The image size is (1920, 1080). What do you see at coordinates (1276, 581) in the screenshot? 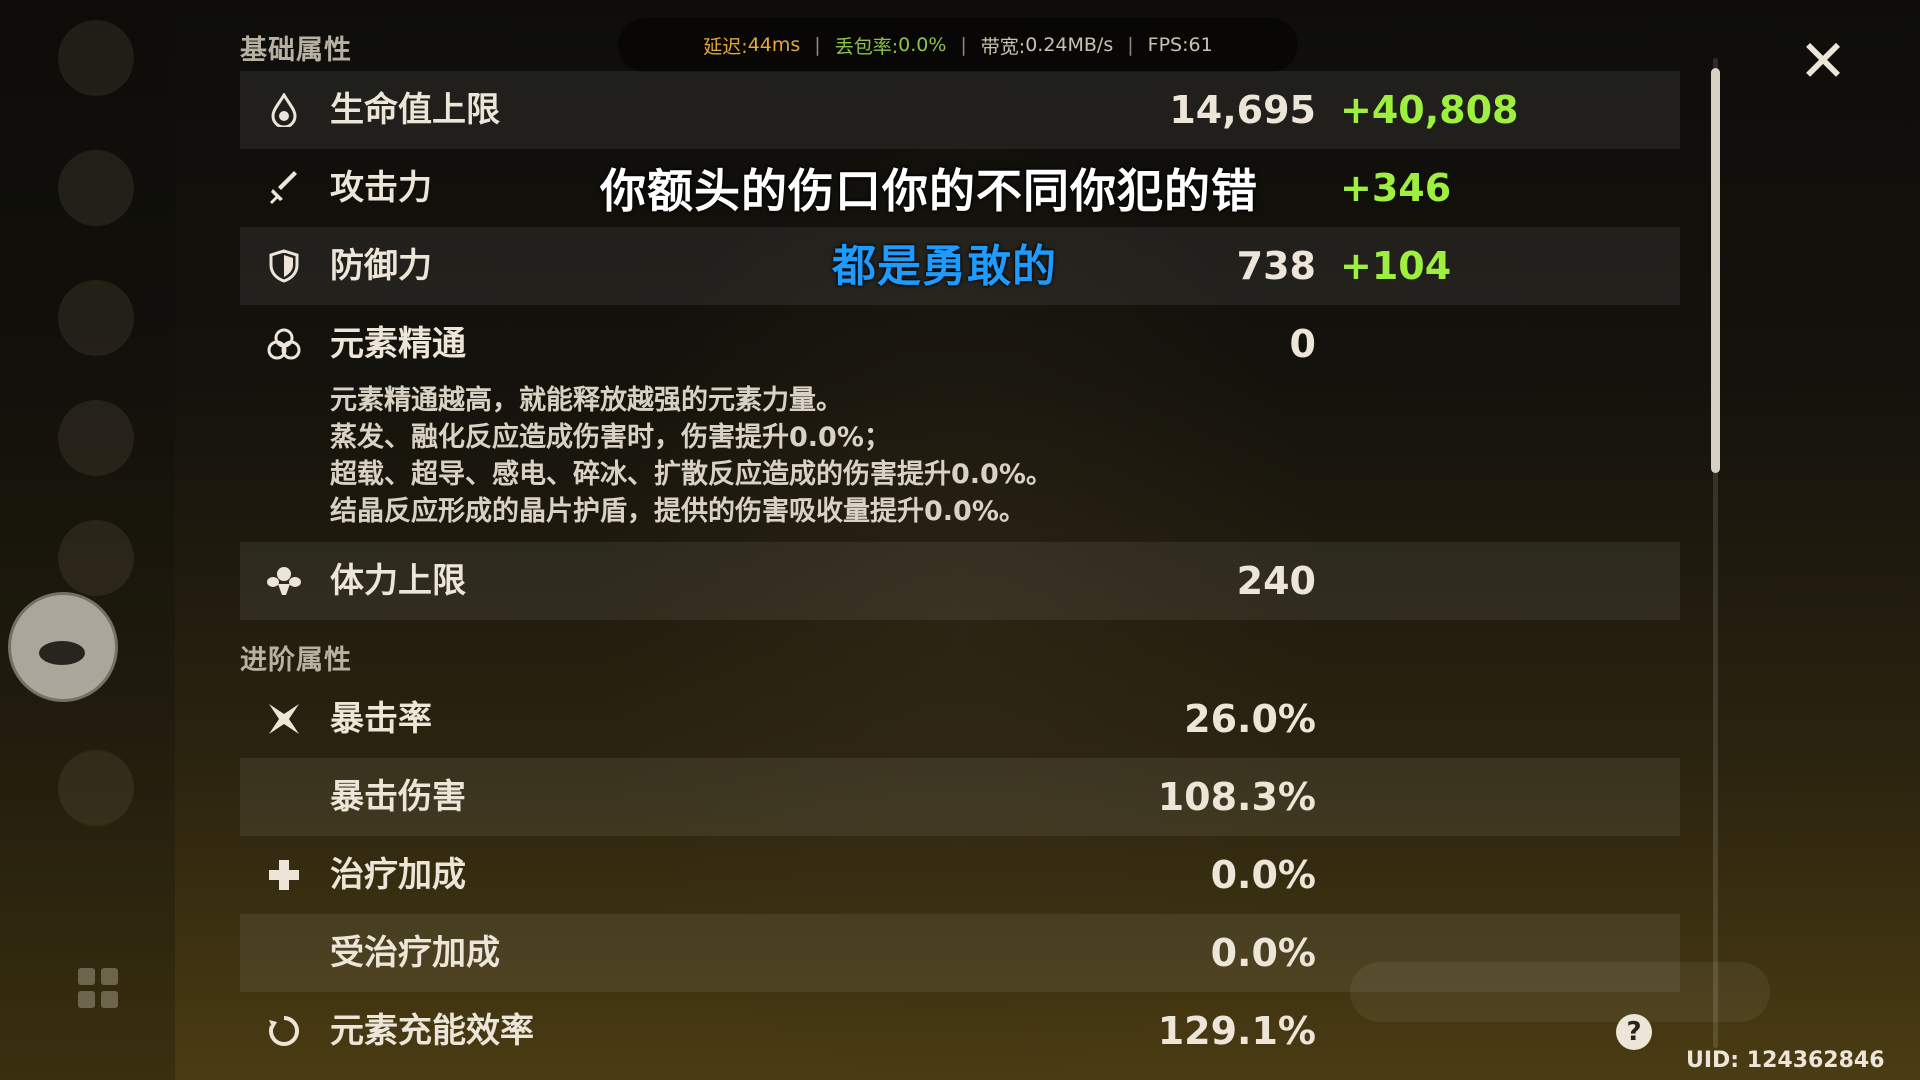
I see `stat-base-value: 240` at bounding box center [1276, 581].